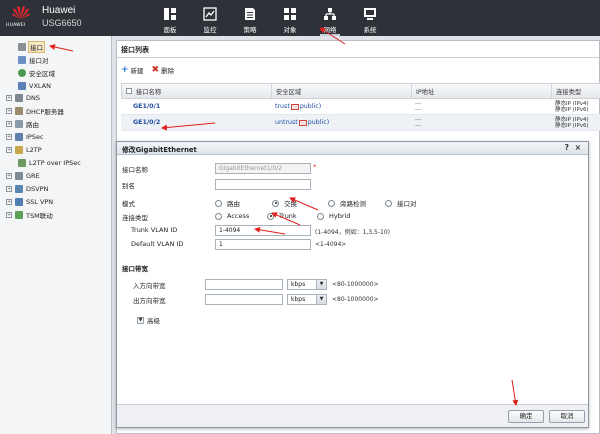 Image resolution: width=600 pixels, height=434 pixels. What do you see at coordinates (132, 70) in the screenshot?
I see `create-button: + 新建` at bounding box center [132, 70].